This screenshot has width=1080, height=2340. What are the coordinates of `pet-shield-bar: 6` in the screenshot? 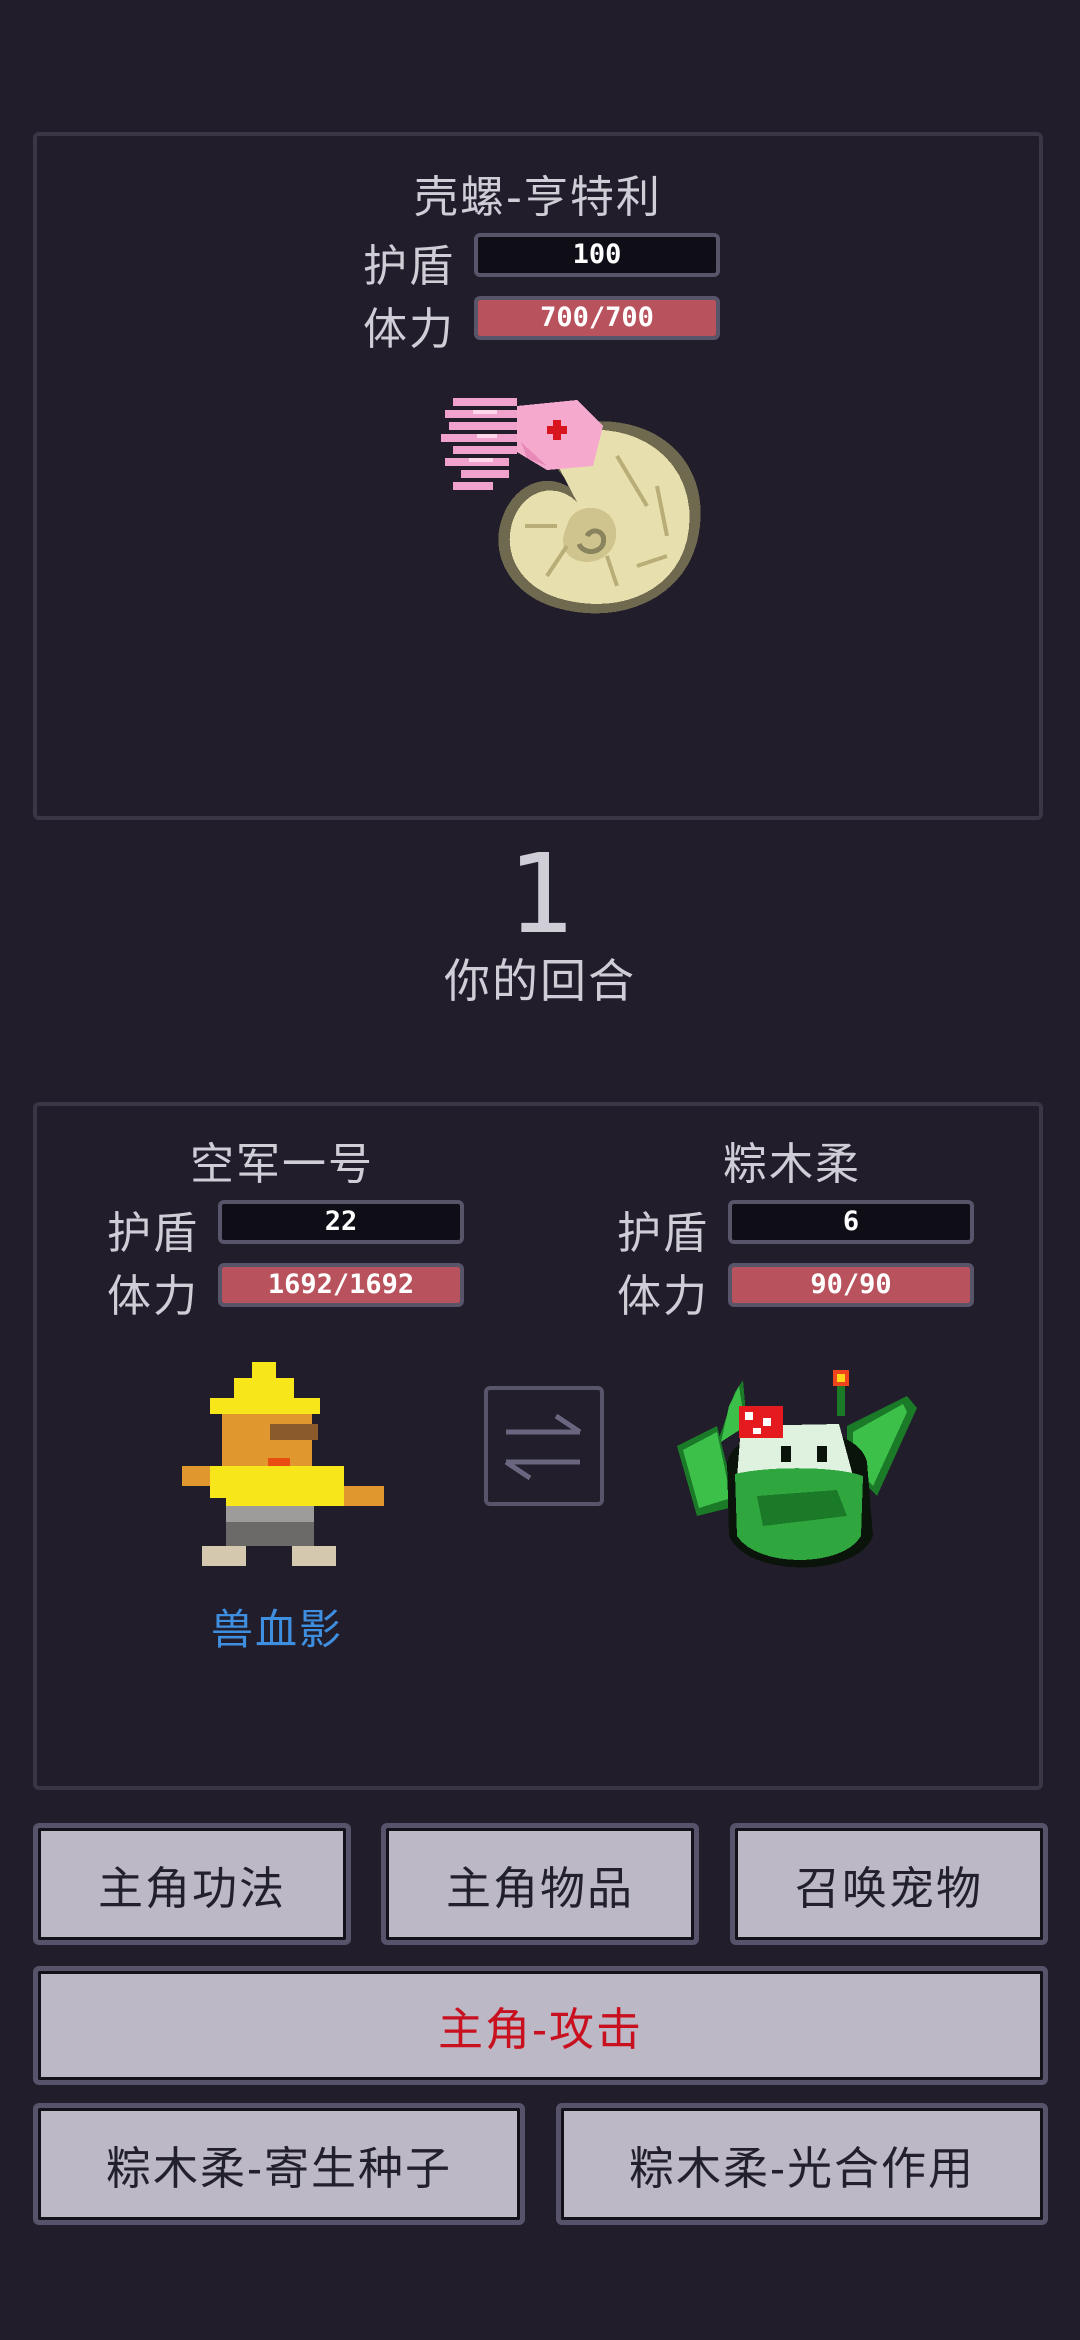 It's located at (851, 1222).